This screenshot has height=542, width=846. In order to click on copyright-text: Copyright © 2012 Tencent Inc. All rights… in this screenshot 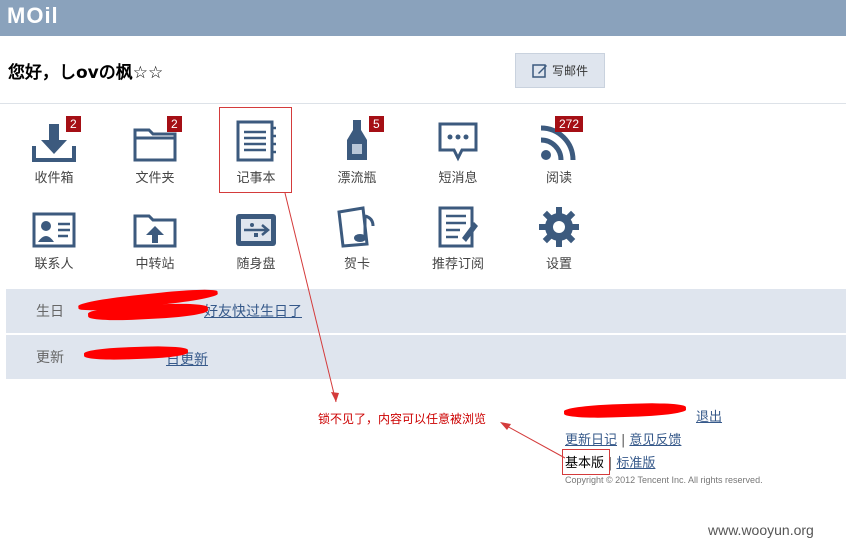, I will do `click(664, 480)`.